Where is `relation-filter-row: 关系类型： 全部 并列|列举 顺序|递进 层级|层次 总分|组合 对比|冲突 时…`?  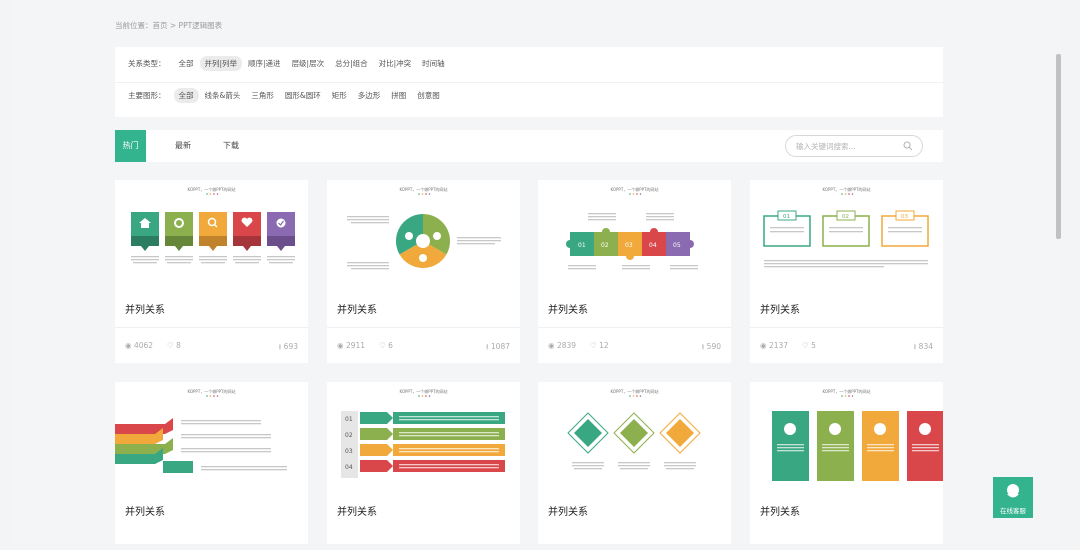
relation-filter-row: 关系类型： 全部 并列|列举 顺序|递进 层级|层次 总分|组合 对比|冲突 时… is located at coordinates (289, 63).